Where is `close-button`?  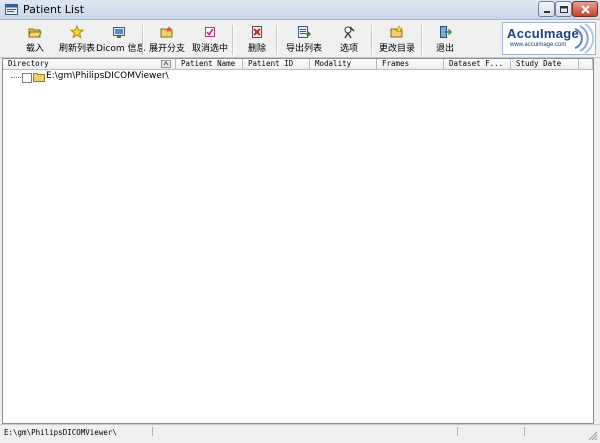 close-button is located at coordinates (585, 9).